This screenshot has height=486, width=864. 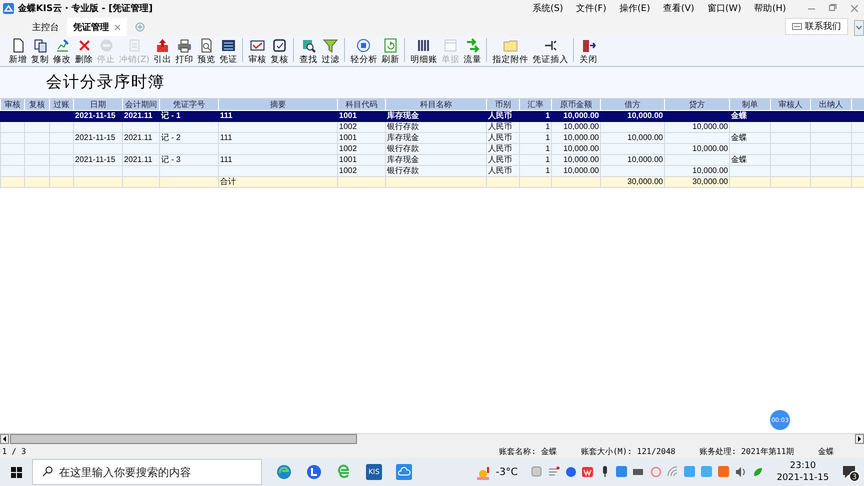 What do you see at coordinates (86, 8) in the screenshot?
I see `window-title: 金蝶KIS云 · 专业版 - [凭证管理]` at bounding box center [86, 8].